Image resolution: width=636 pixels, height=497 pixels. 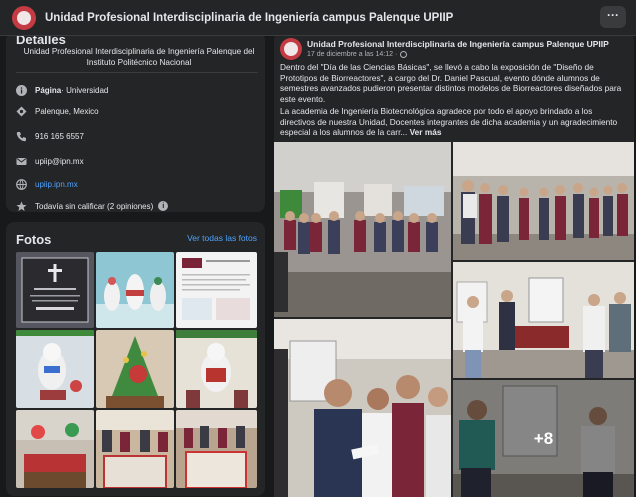 I want to click on page-avatar, so click(x=24, y=17).